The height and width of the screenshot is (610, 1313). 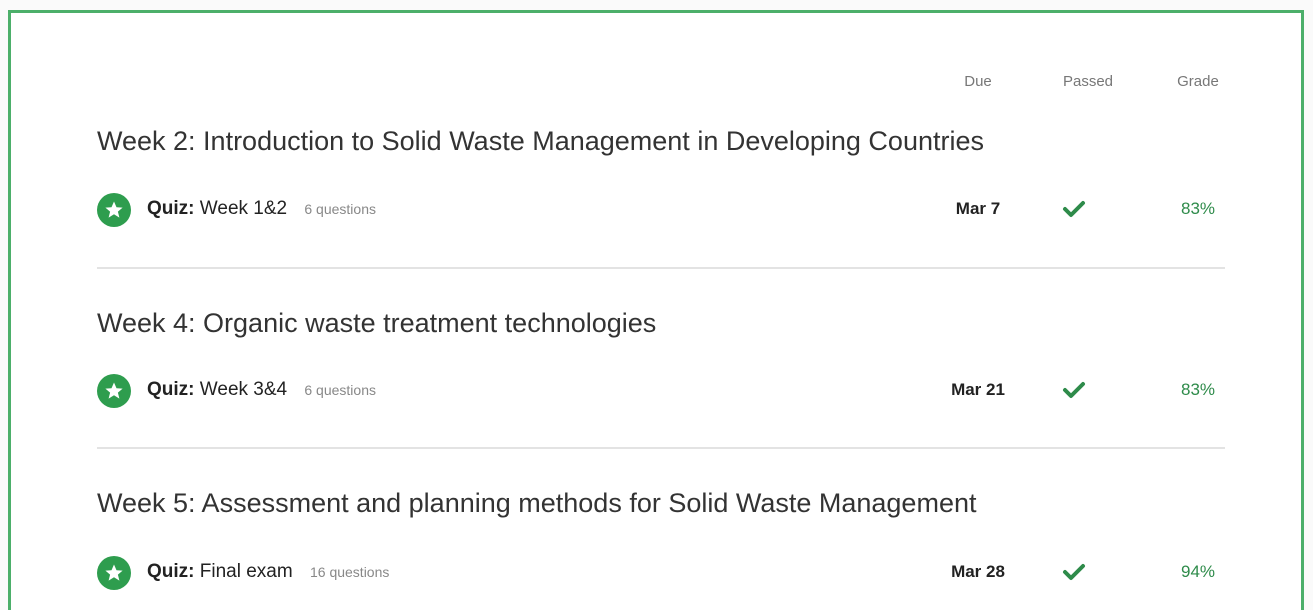 What do you see at coordinates (243, 389) in the screenshot?
I see `quiz-name: Week 3&4` at bounding box center [243, 389].